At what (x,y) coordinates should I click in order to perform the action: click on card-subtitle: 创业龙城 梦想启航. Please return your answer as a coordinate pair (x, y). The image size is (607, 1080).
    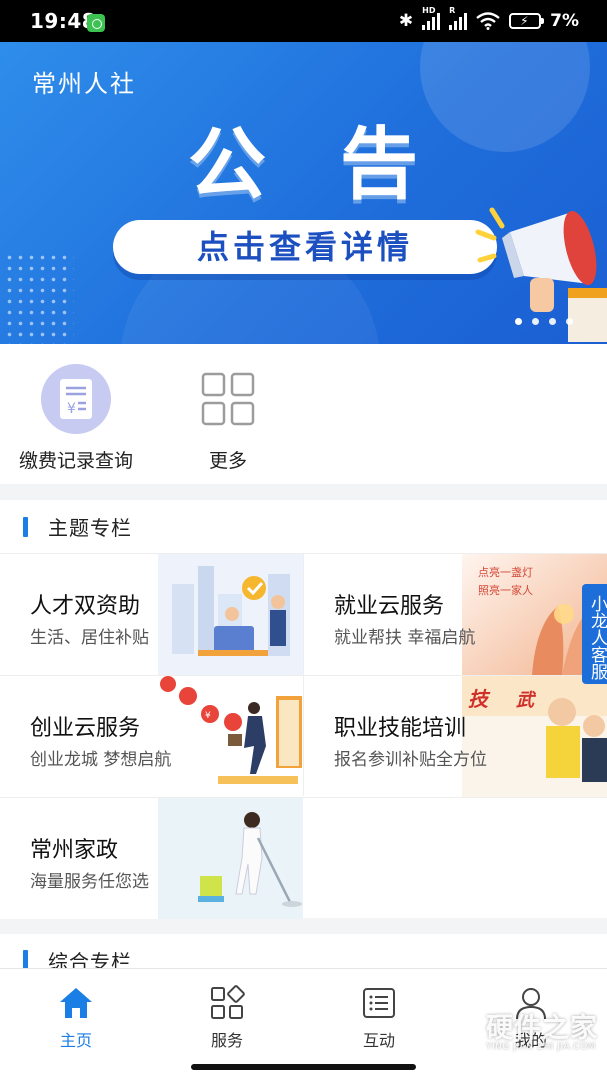
    Looking at the image, I should click on (101, 760).